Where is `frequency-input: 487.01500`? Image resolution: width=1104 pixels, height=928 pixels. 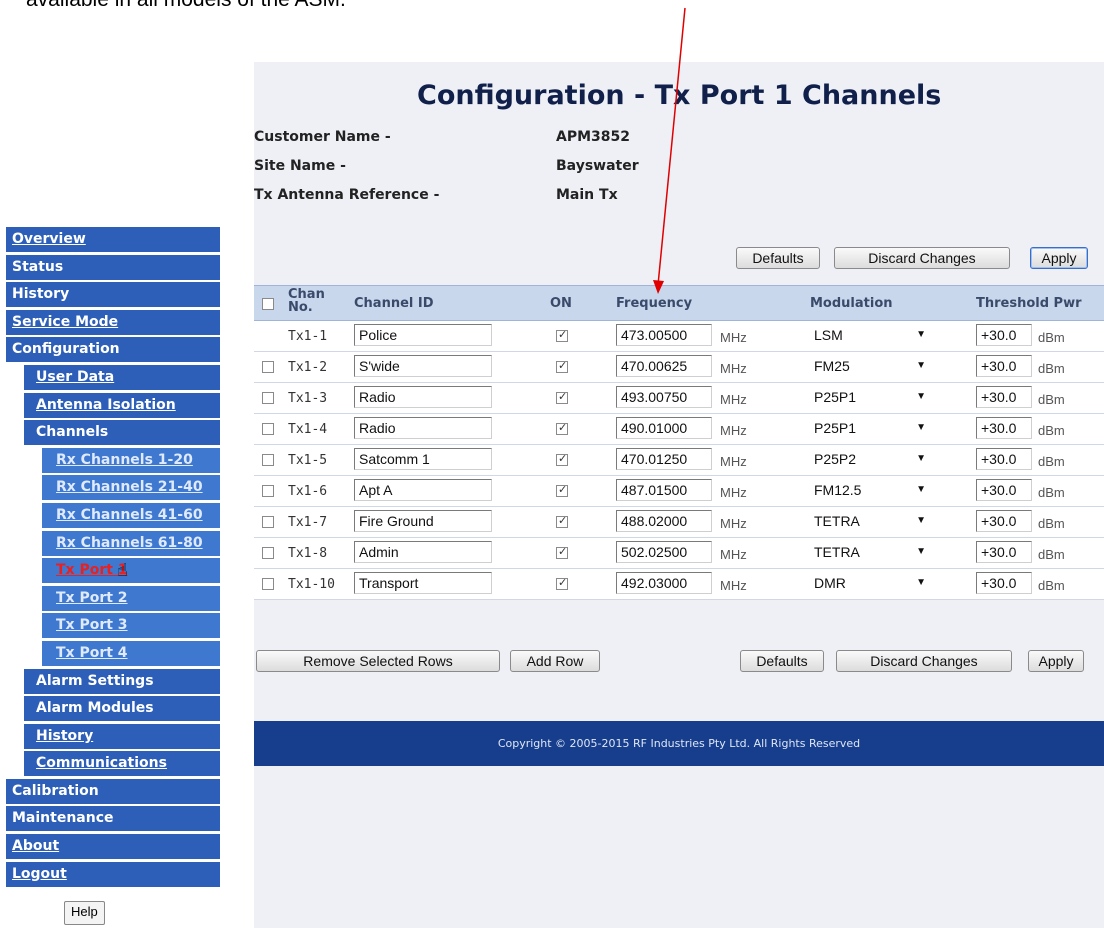
frequency-input: 487.01500 is located at coordinates (664, 490).